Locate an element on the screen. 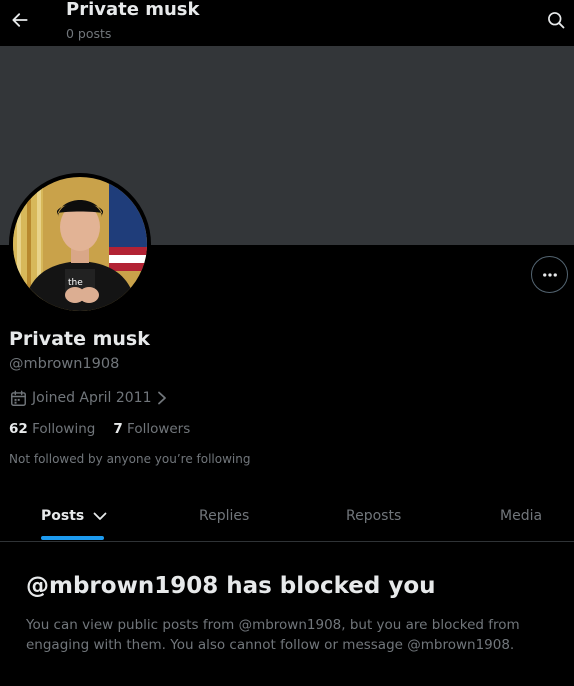 This screenshot has width=574, height=686. arrow-left-icon is located at coordinates (20, 20).